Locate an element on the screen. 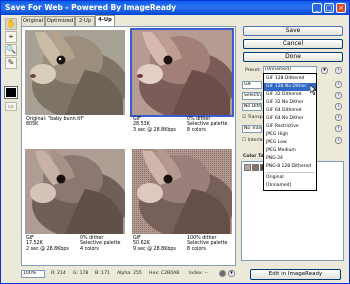 Image resolution: width=350 pixels, height=284 pixels. green-readout: G: 178 is located at coordinates (81, 273).